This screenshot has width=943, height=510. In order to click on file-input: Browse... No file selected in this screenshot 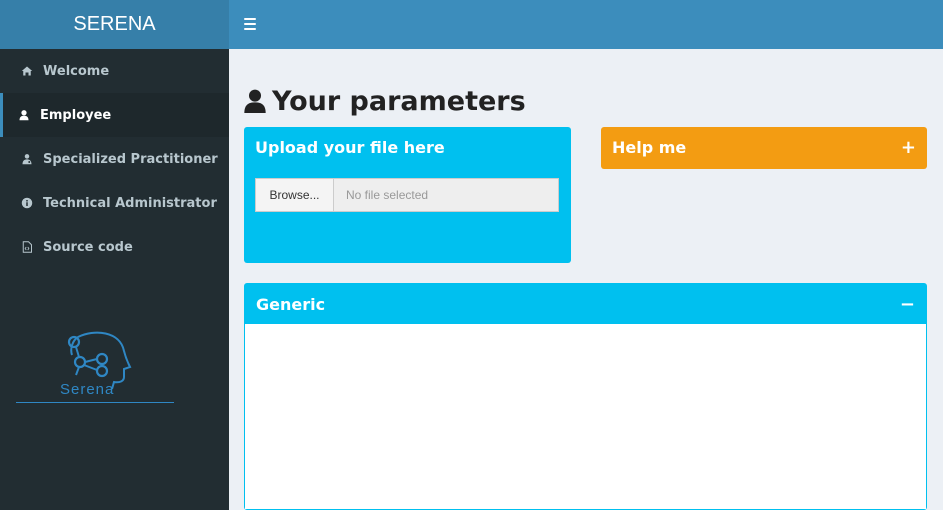, I will do `click(407, 195)`.